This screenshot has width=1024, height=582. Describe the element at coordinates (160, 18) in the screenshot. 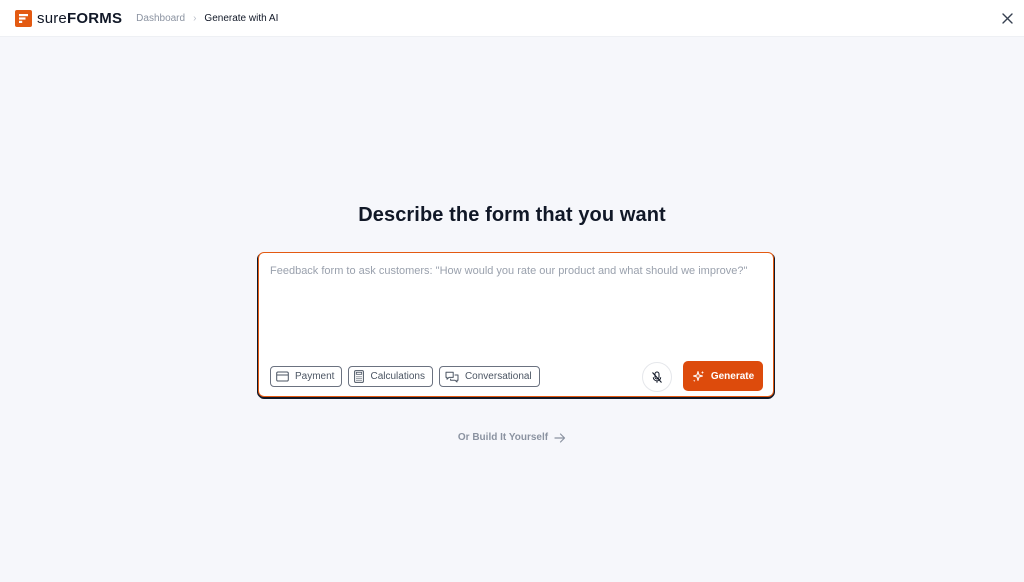

I see `breadcrumb-dashboard-link: Dashboard` at that location.